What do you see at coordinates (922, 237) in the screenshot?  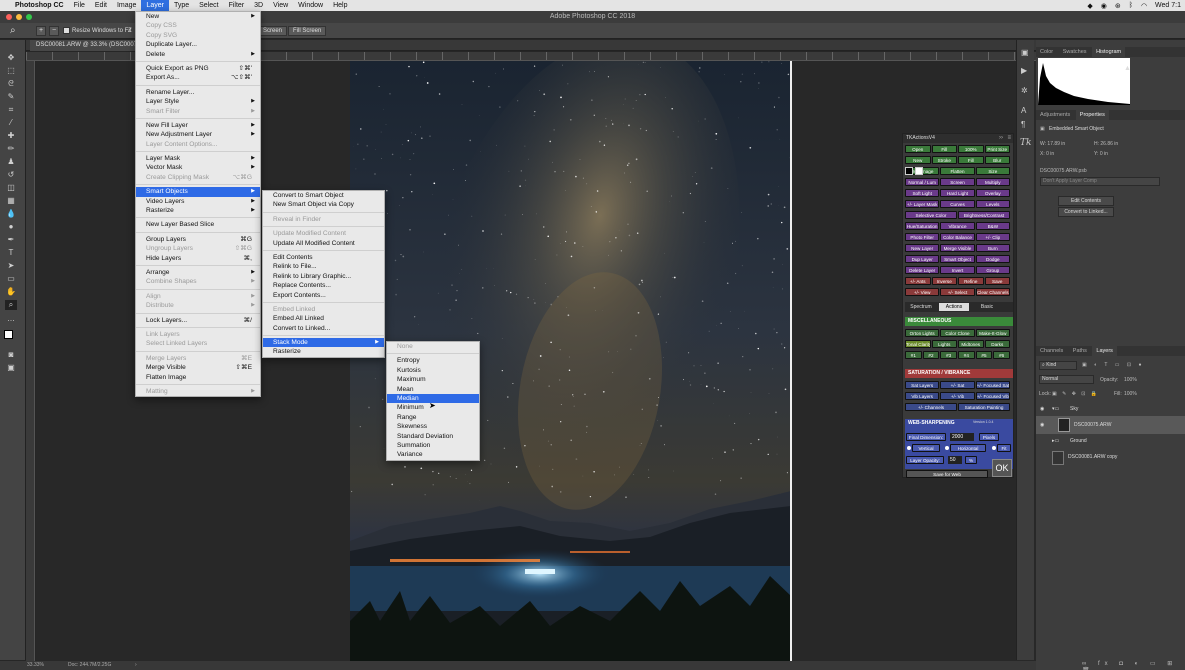 I see `tk-button-photo-filter: Photo Filter` at bounding box center [922, 237].